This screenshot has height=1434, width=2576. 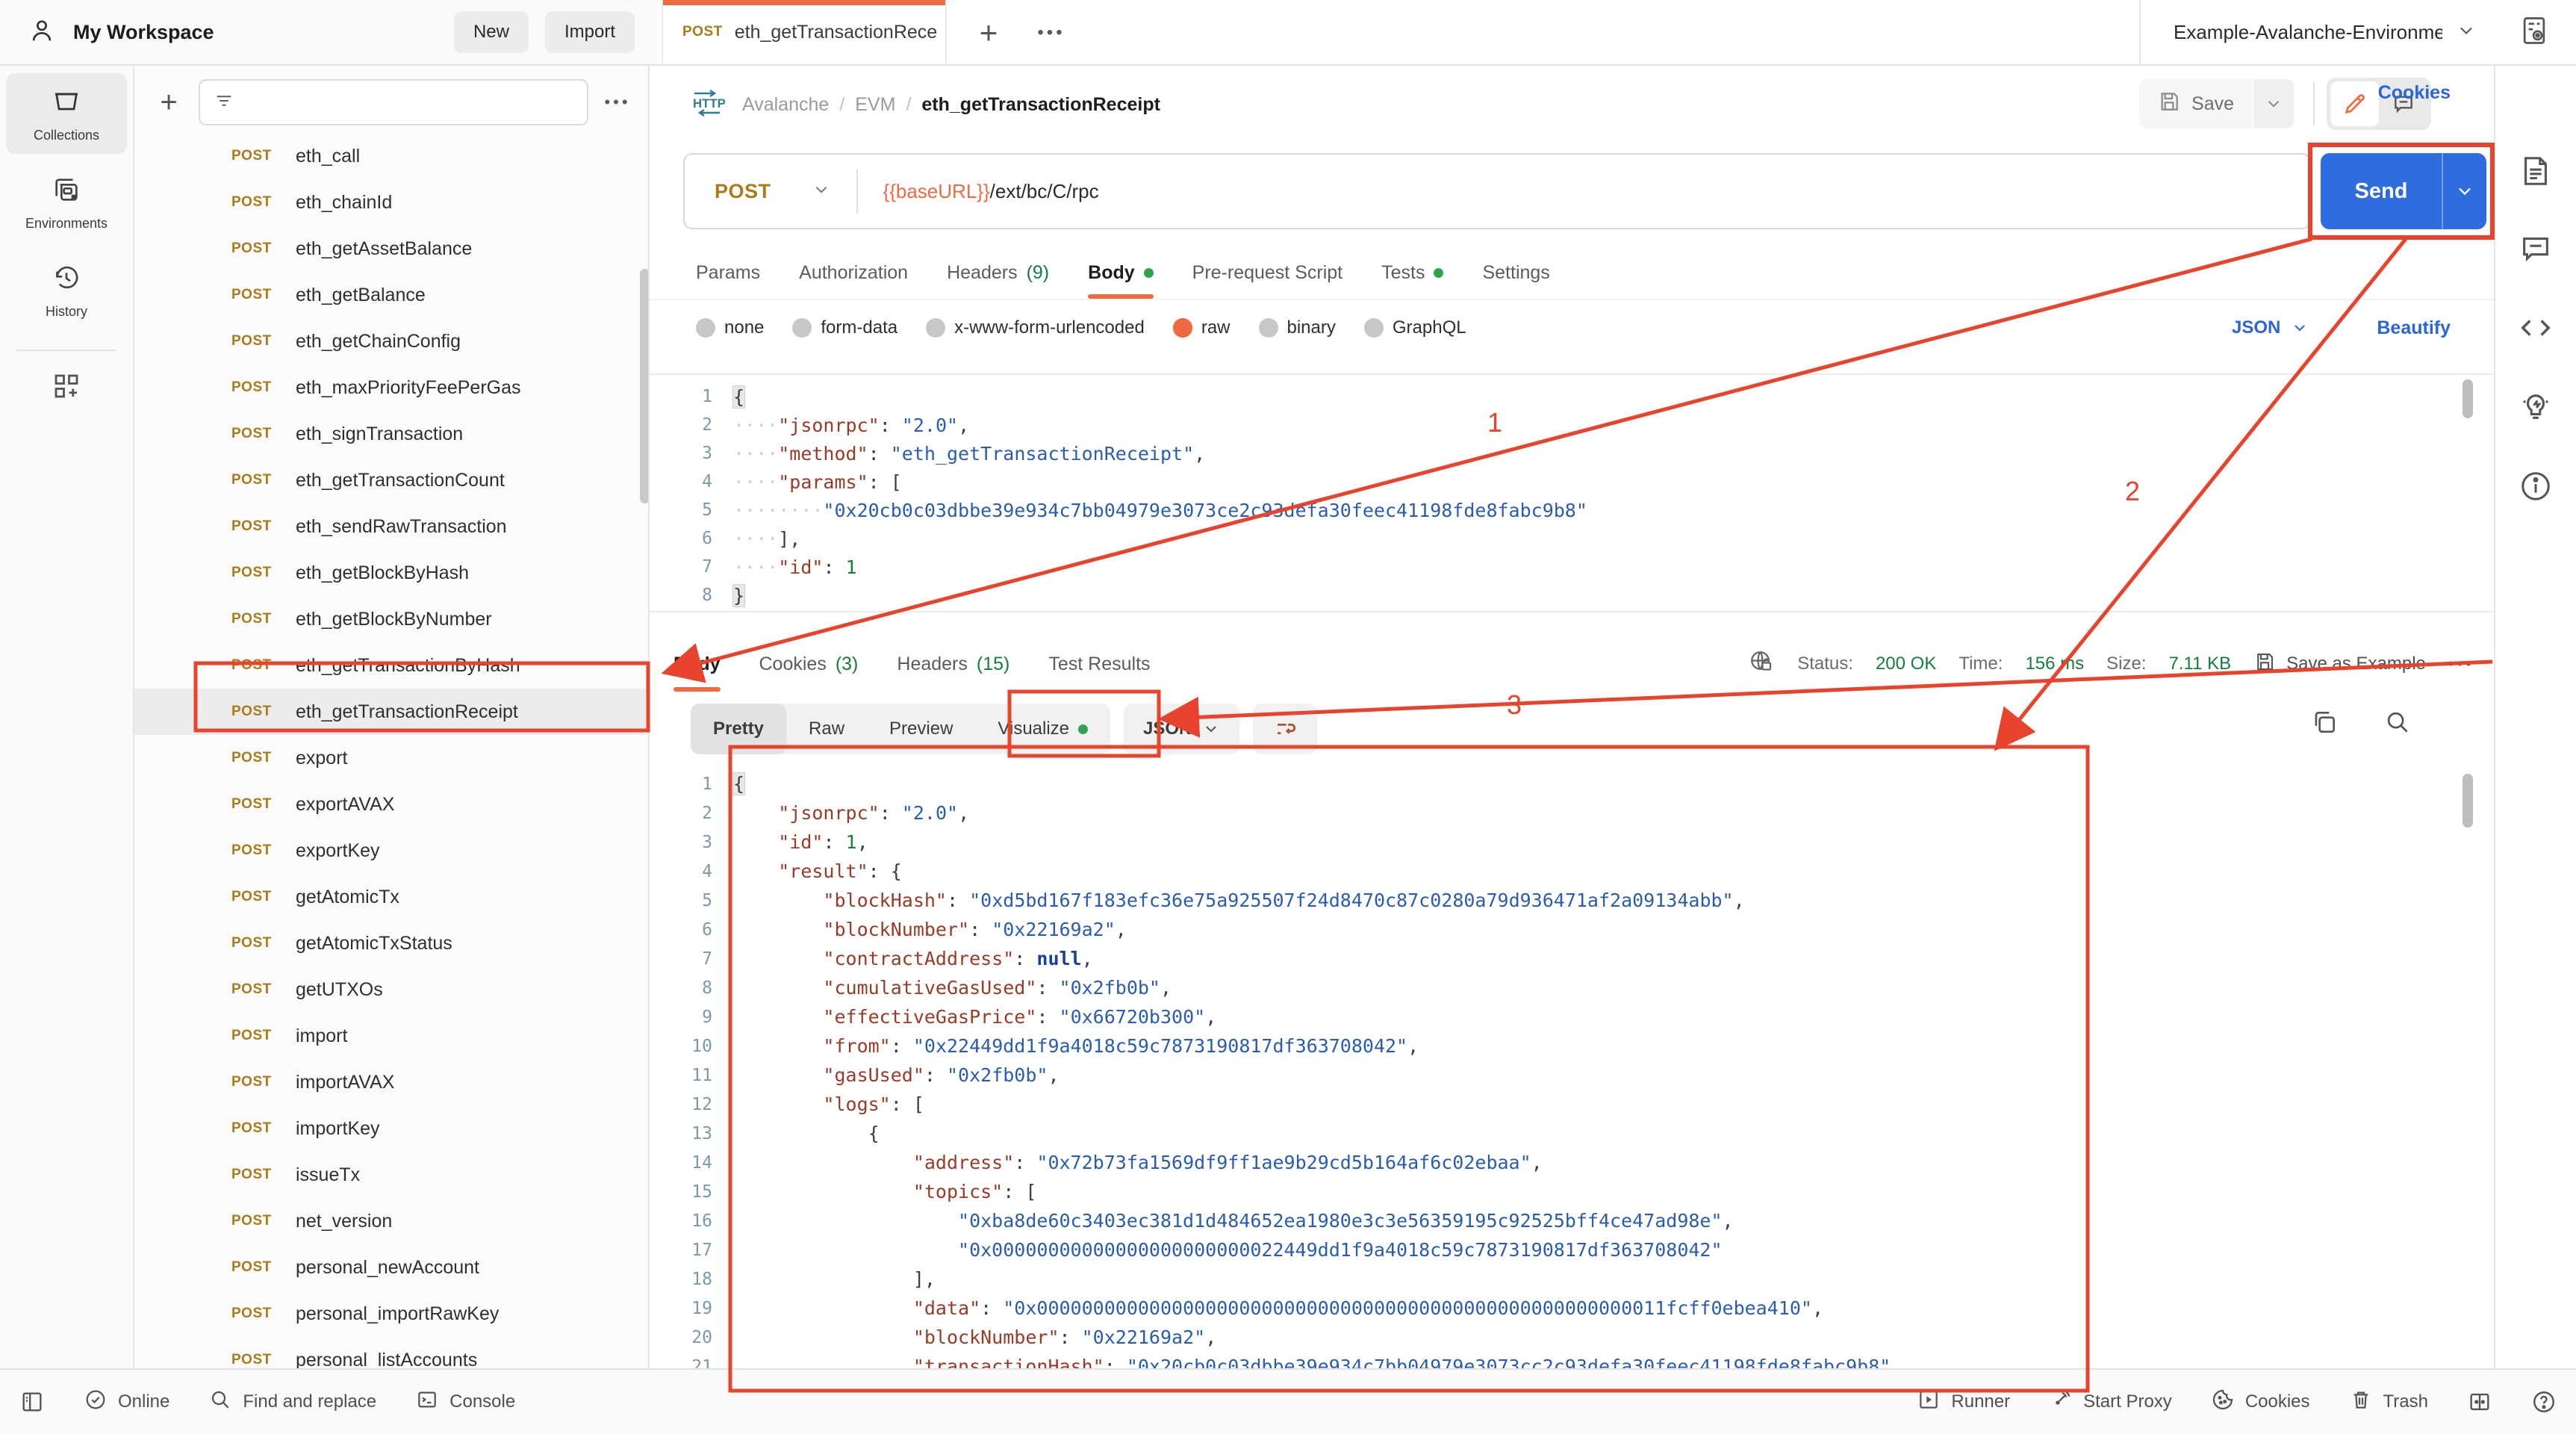 I want to click on response-tab-item: Body, so click(x=697, y=664).